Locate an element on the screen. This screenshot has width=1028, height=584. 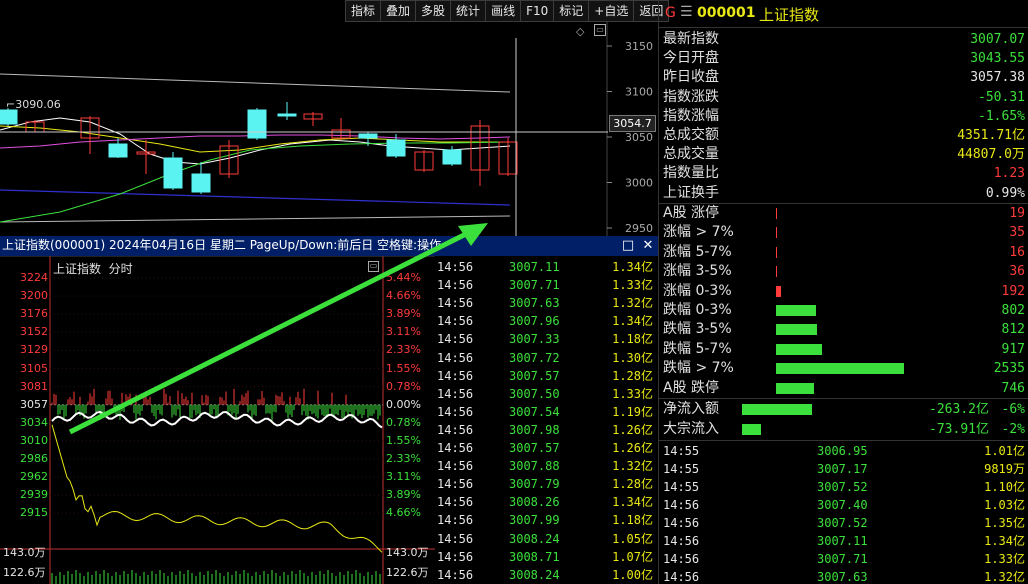
intraday-menu-icon: ▭ is located at coordinates (373, 266).